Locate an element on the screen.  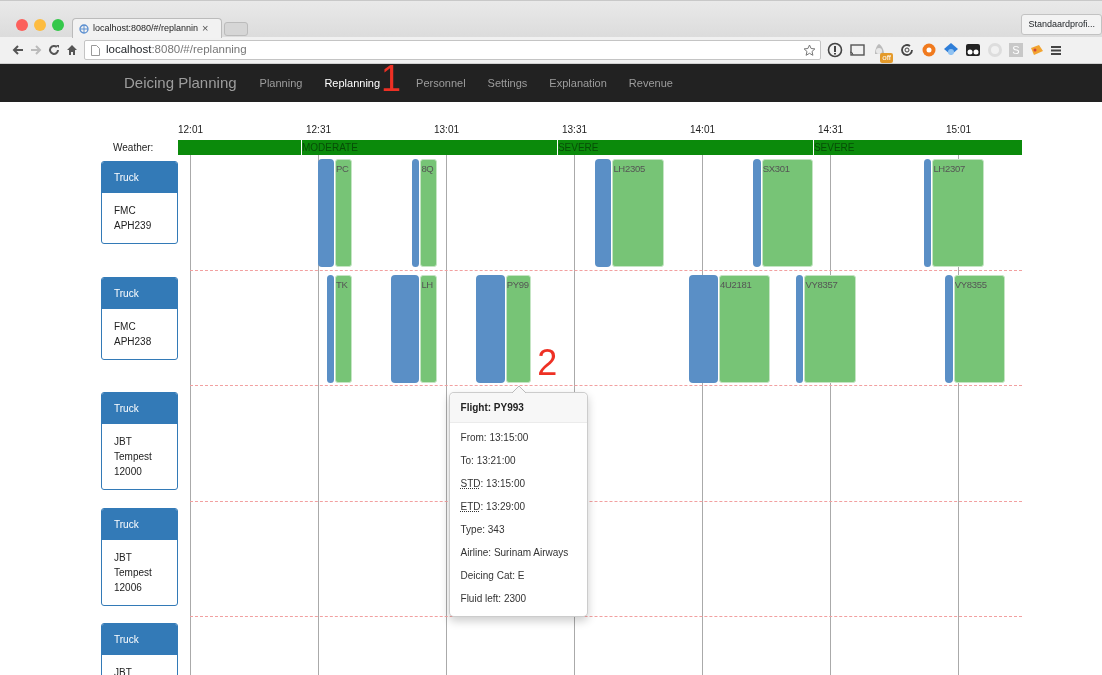
weather-label: Weather: is located at coordinates (133, 148).